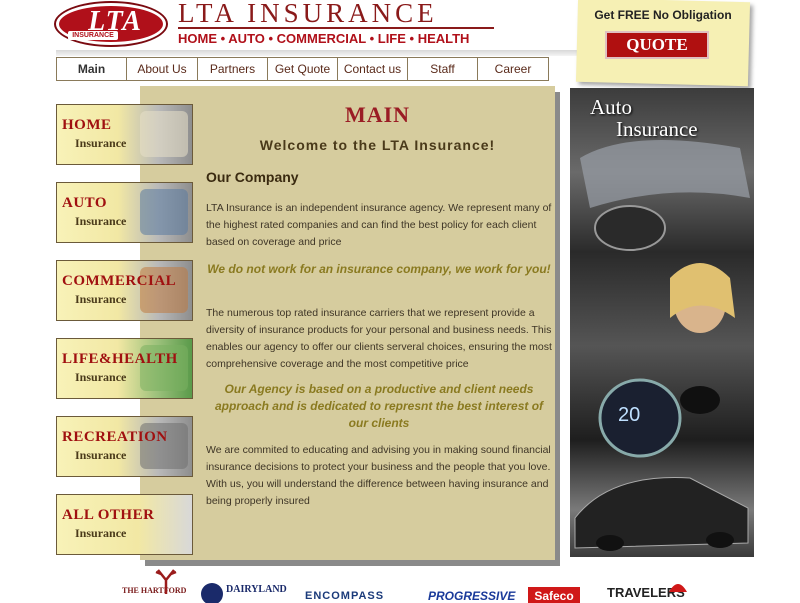 This screenshot has height=603, width=800. What do you see at coordinates (91, 69) in the screenshot?
I see `tab-main: Main` at bounding box center [91, 69].